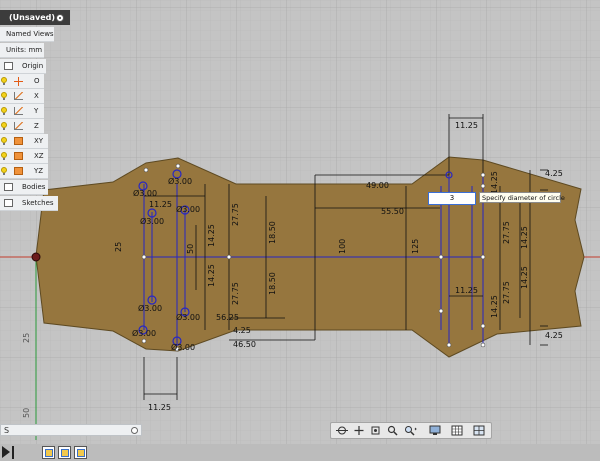 Image resolution: width=600 pixels, height=461 pixels. Describe the element at coordinates (36, 126) in the screenshot. I see `origin-item-label: Z` at that location.